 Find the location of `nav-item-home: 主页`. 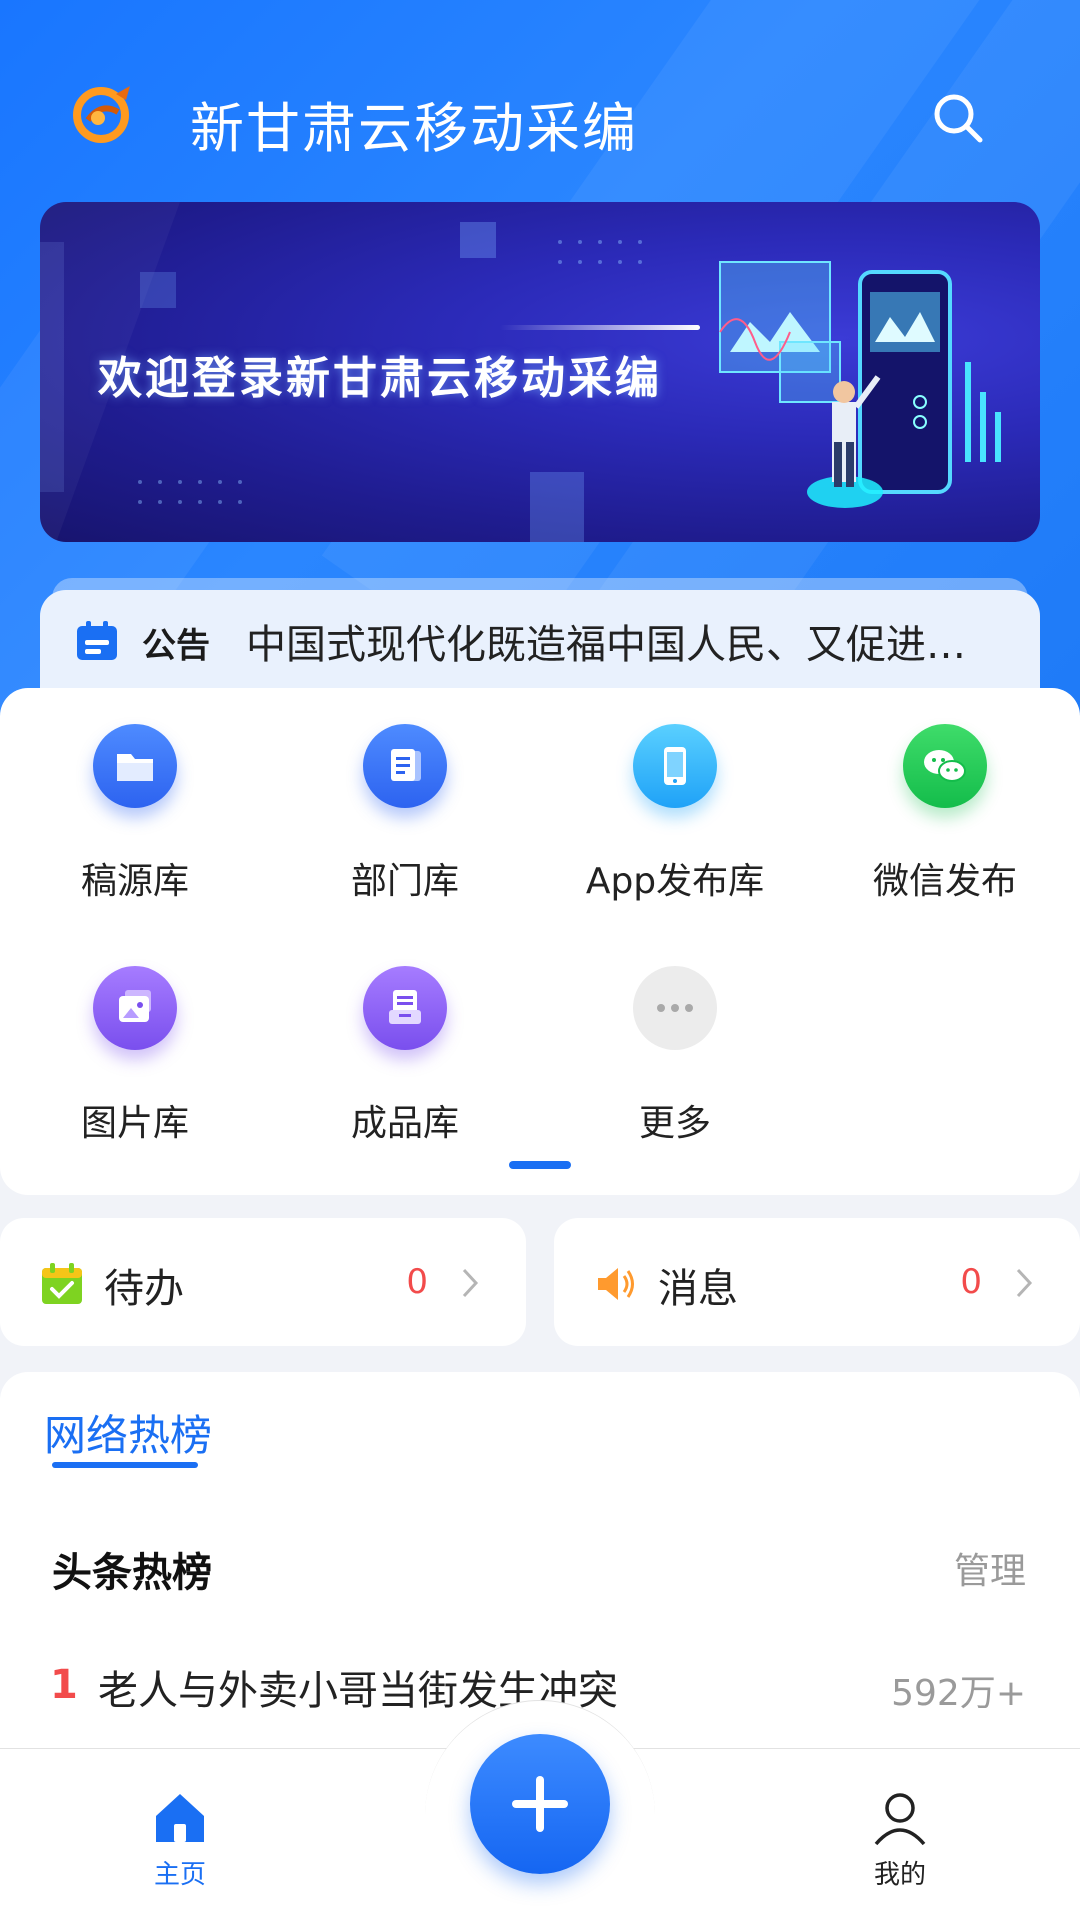

nav-item-home: 主页 is located at coordinates (180, 1850).